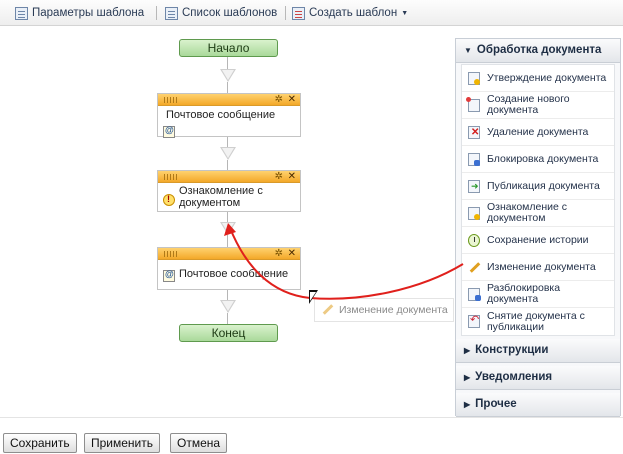  I want to click on divider, so click(311, 417).